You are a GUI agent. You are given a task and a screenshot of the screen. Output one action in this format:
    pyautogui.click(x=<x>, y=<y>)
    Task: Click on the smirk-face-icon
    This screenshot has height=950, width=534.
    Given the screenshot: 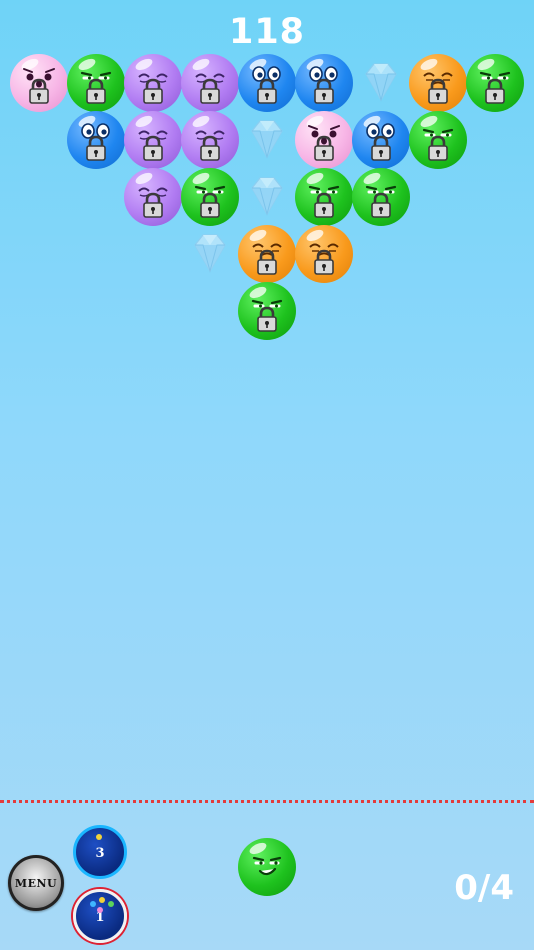 What is the action you would take?
    pyautogui.click(x=267, y=866)
    